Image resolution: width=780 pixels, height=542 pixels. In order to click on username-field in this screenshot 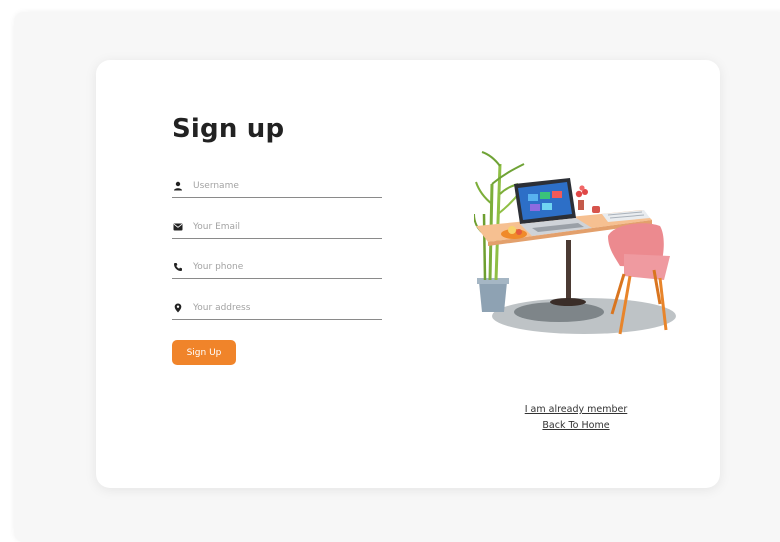, I will do `click(277, 186)`.